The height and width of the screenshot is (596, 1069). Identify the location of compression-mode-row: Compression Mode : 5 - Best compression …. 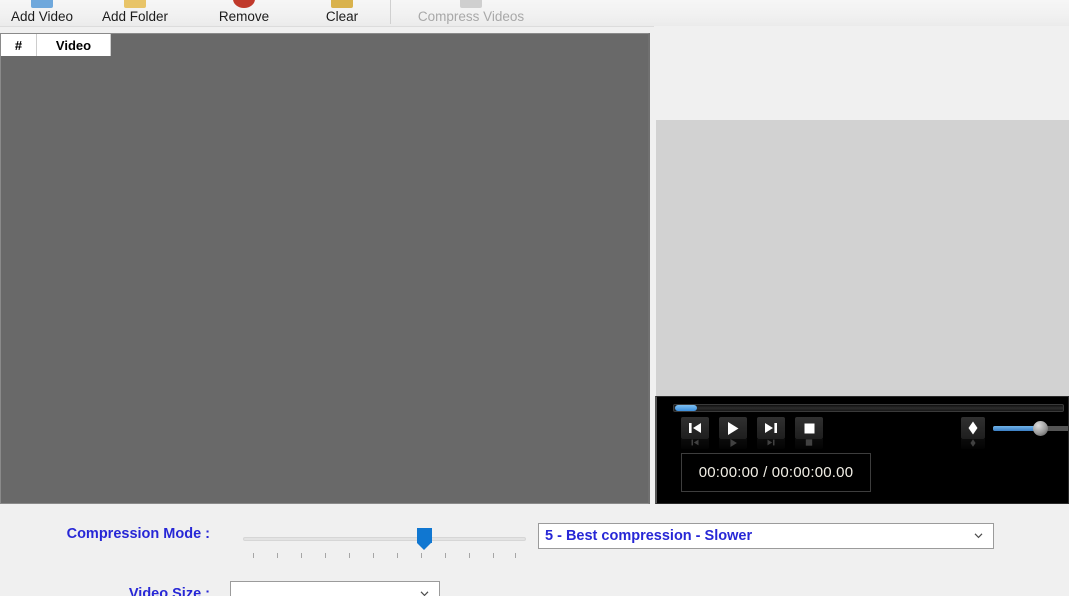
(534, 531).